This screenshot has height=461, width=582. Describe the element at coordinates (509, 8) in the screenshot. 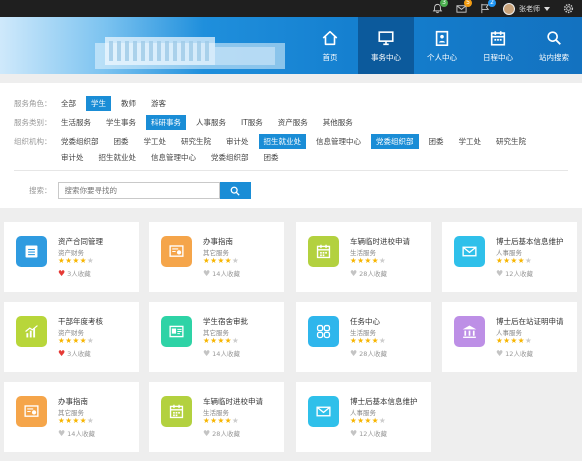

I see `avatar` at that location.